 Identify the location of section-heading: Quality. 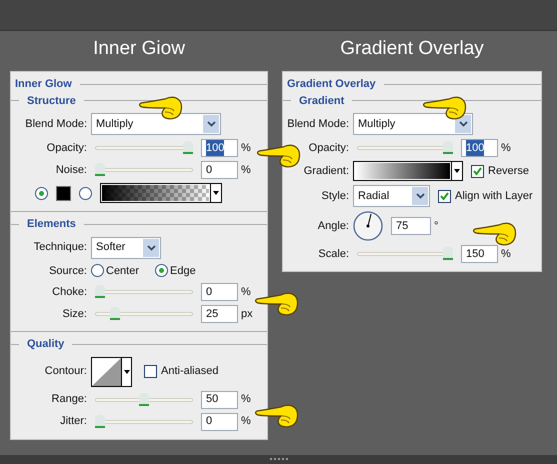
(45, 344).